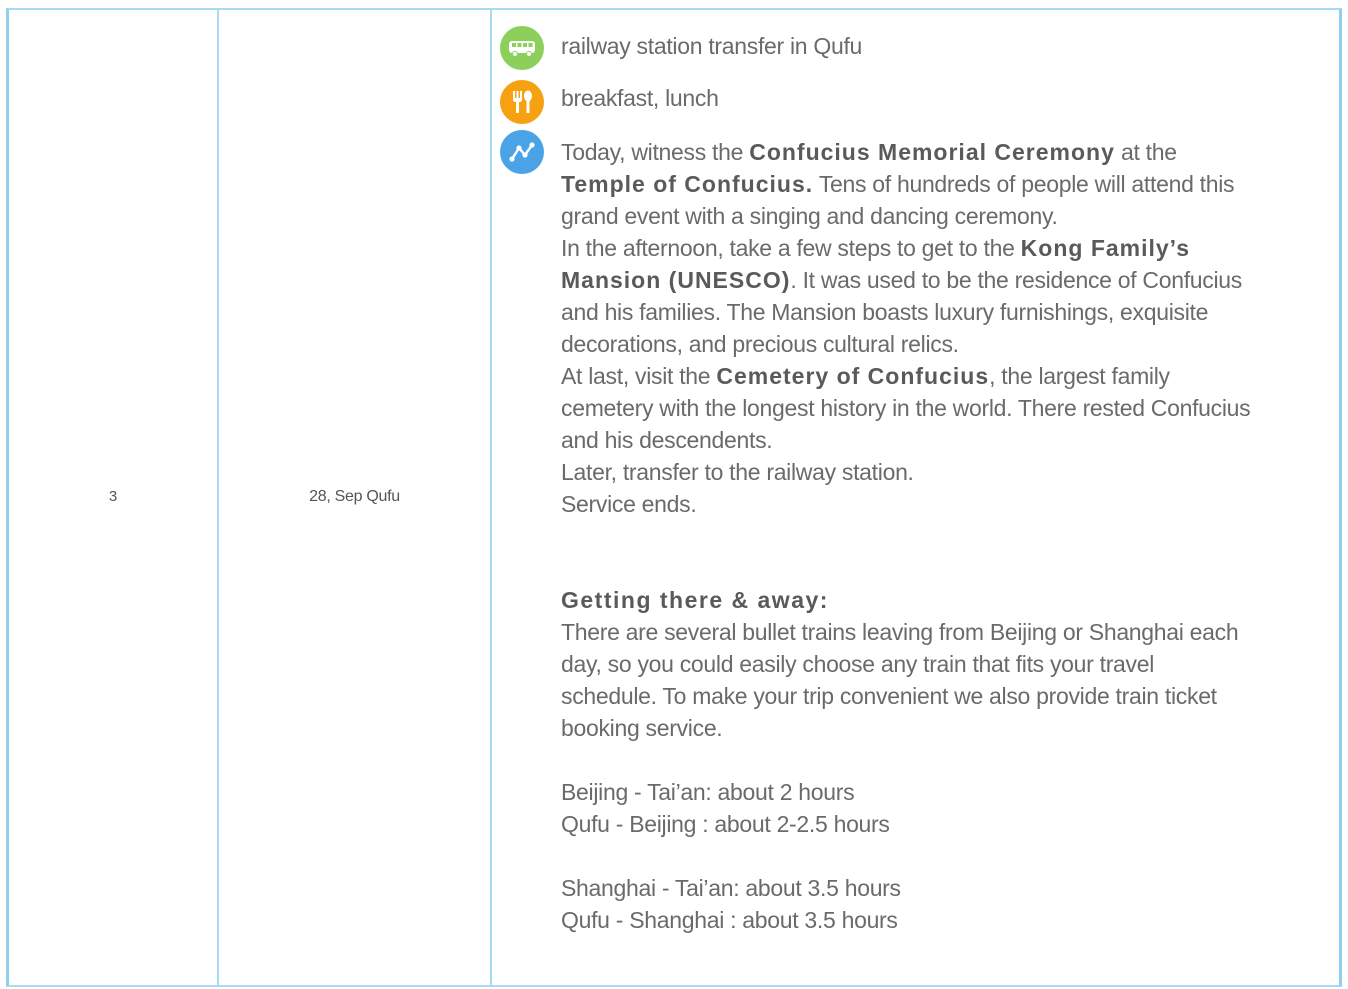  What do you see at coordinates (491, 497) in the screenshot?
I see `column-divider` at bounding box center [491, 497].